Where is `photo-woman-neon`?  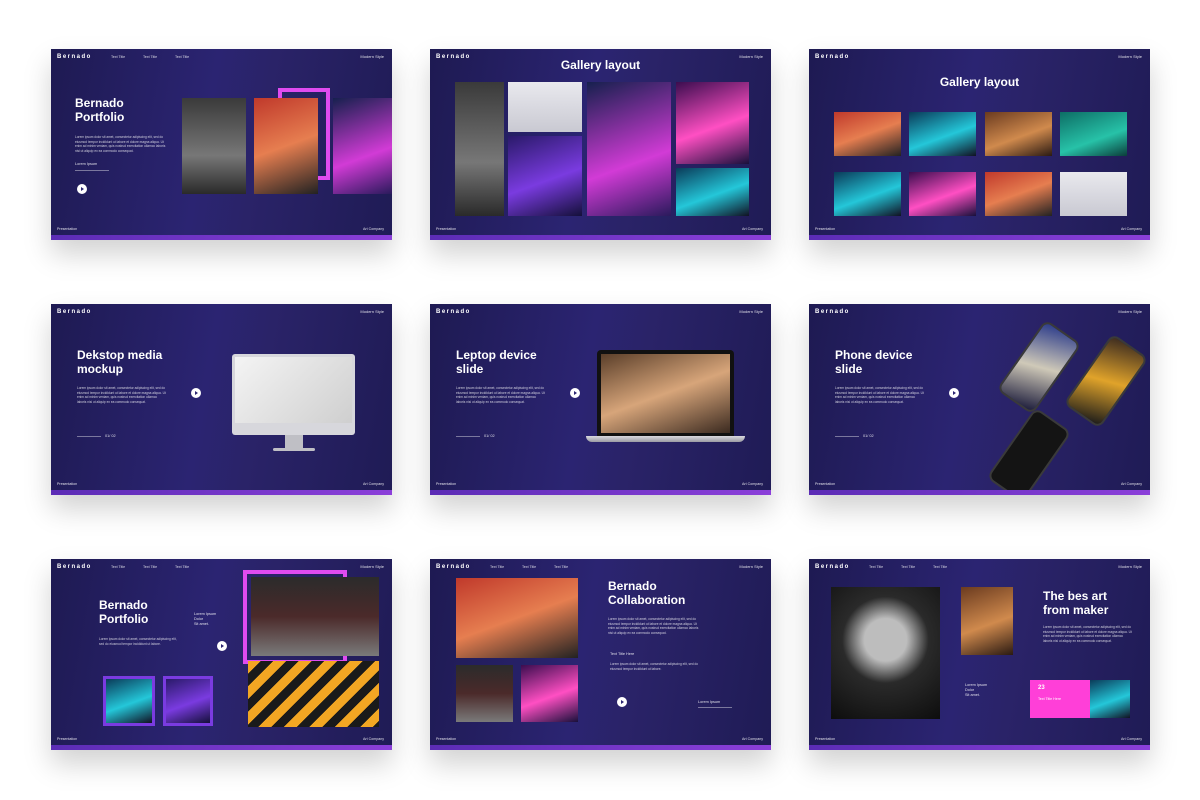 photo-woman-neon is located at coordinates (629, 149).